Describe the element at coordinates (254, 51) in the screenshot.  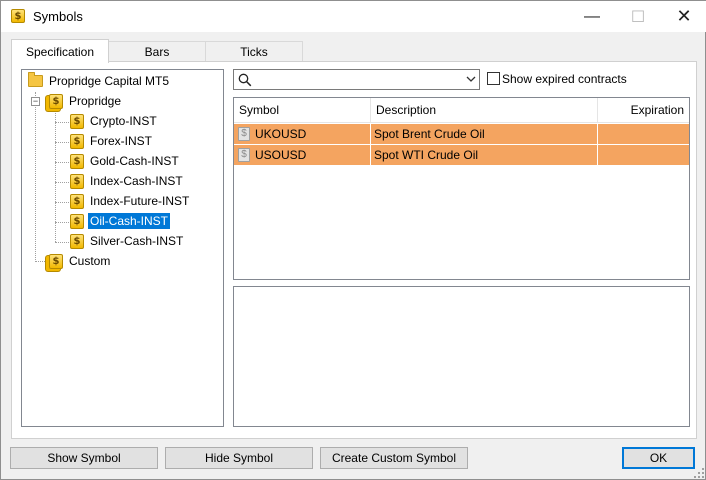
I see `tab-ticks: Ticks` at that location.